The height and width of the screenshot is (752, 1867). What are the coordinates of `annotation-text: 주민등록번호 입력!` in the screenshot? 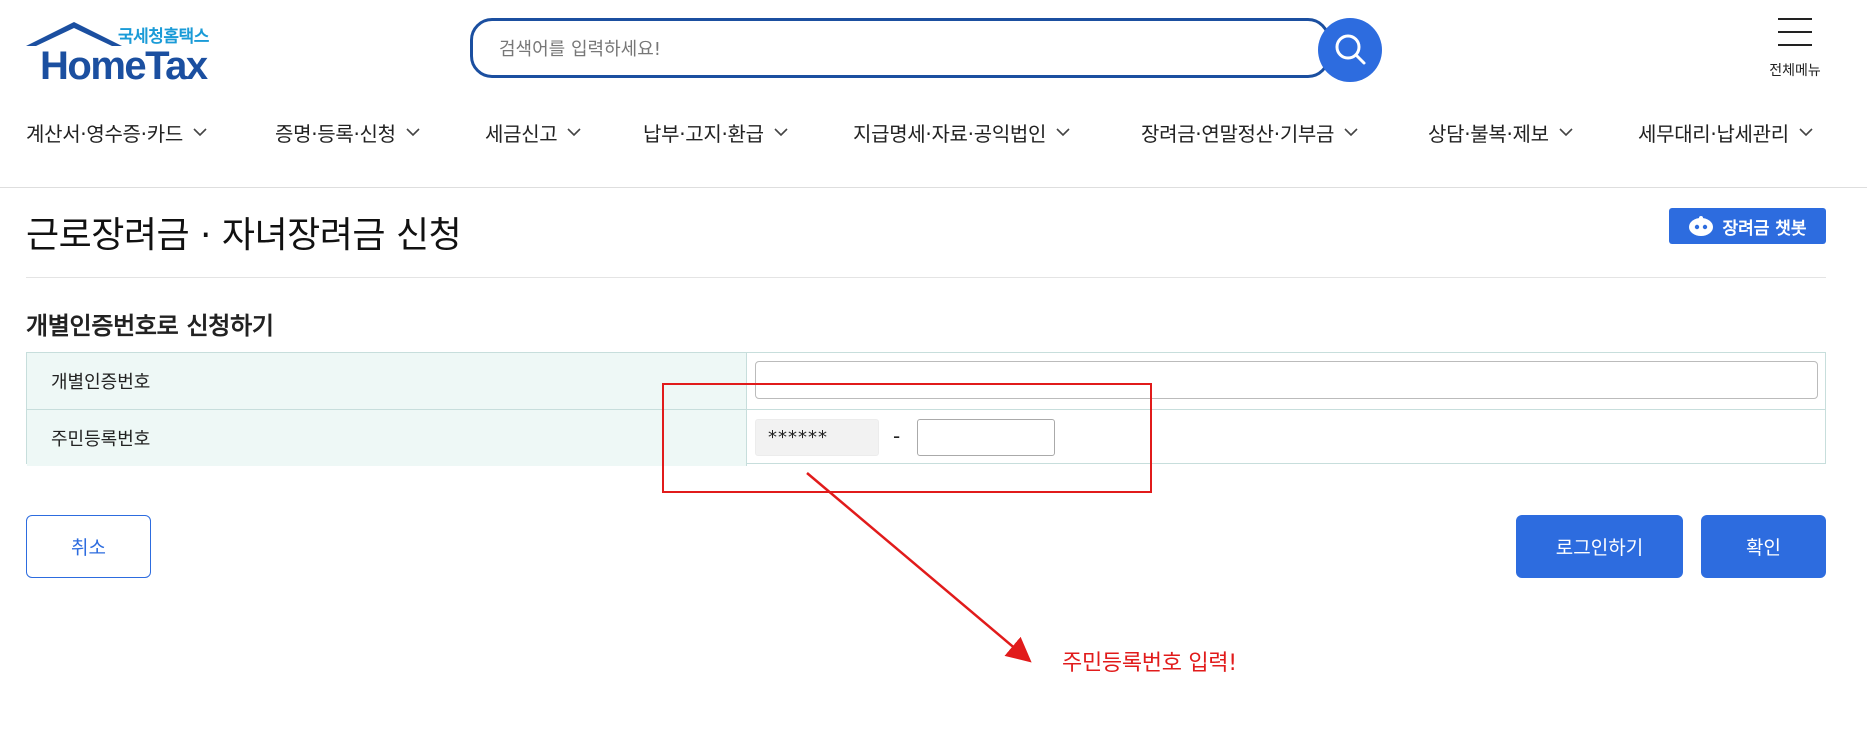 It's located at (1149, 663).